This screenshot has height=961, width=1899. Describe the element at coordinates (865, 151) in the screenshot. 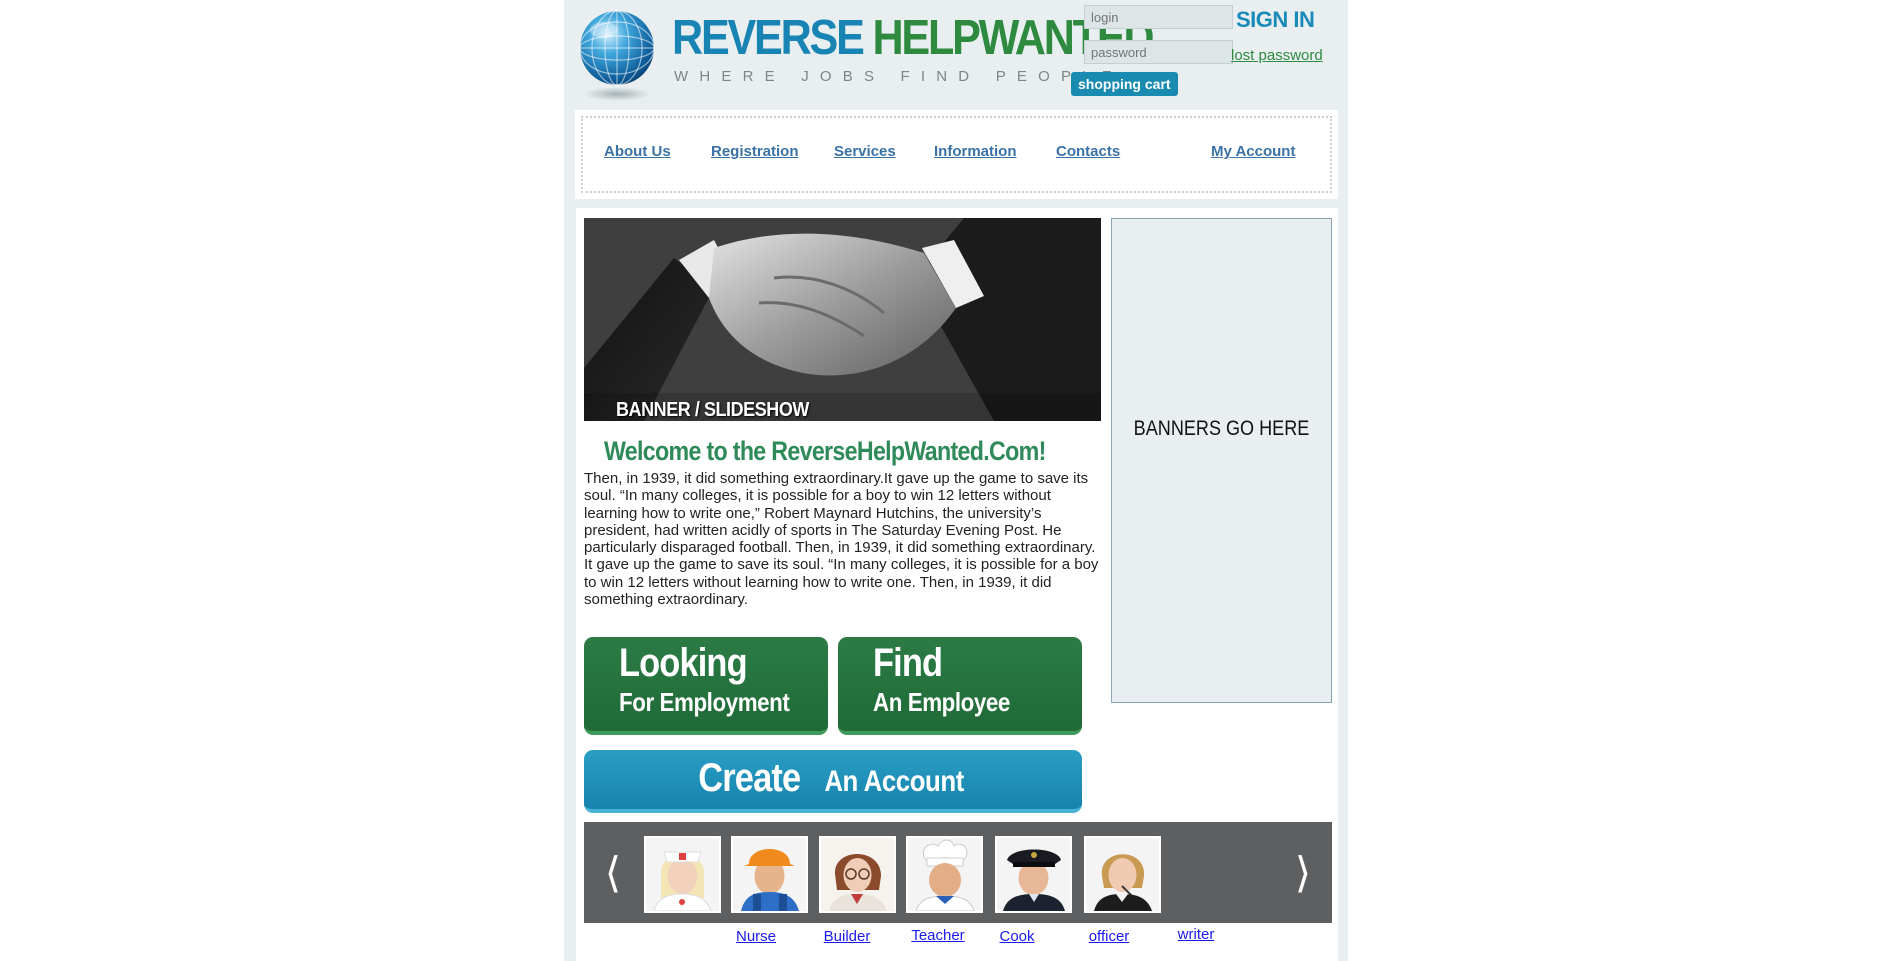

I see `nav-services: Services` at that location.